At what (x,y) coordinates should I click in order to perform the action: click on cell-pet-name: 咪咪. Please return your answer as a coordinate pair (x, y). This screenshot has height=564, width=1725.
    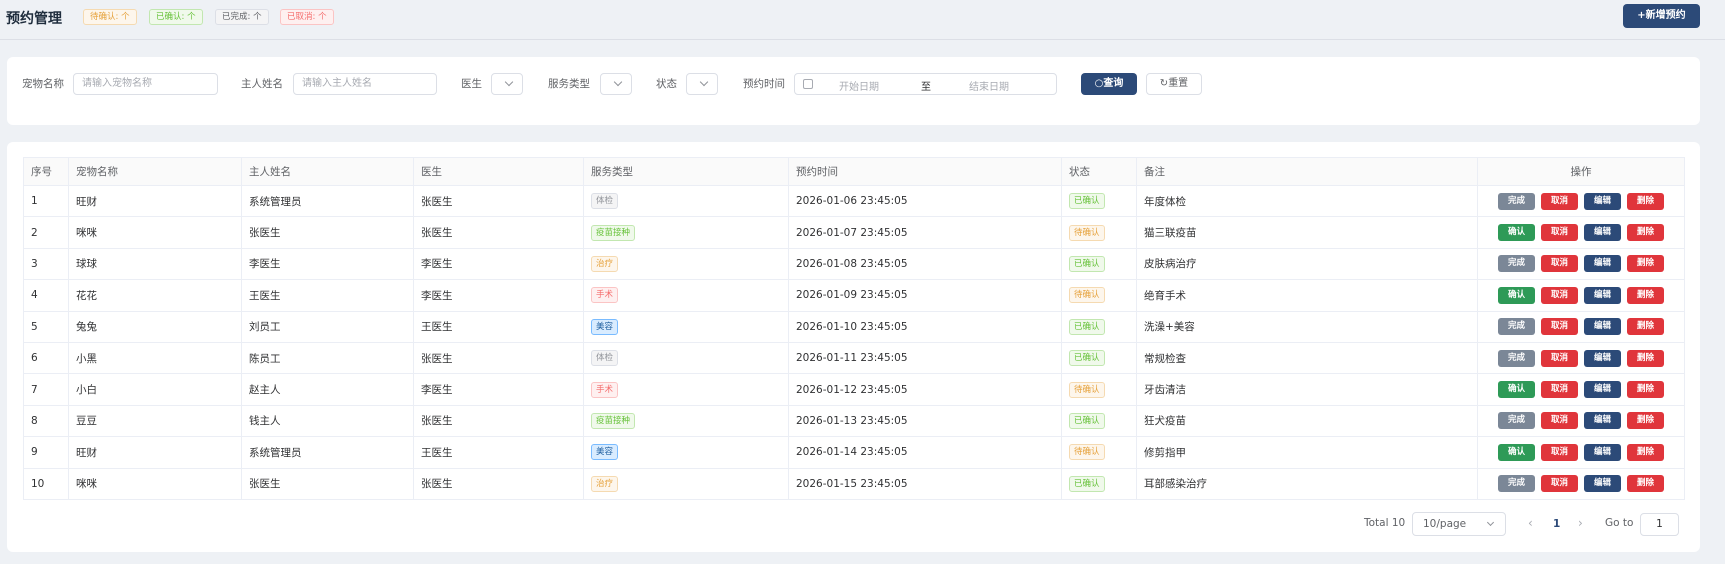
    Looking at the image, I should click on (155, 232).